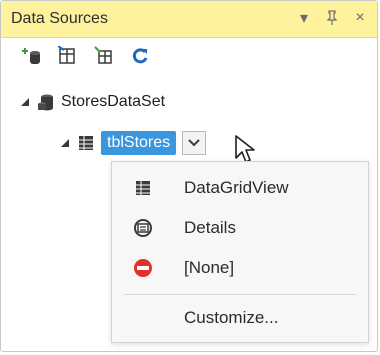 This screenshot has width=380, height=355. Describe the element at coordinates (113, 101) in the screenshot. I see `tree-node-label: StoresDataSet` at that location.